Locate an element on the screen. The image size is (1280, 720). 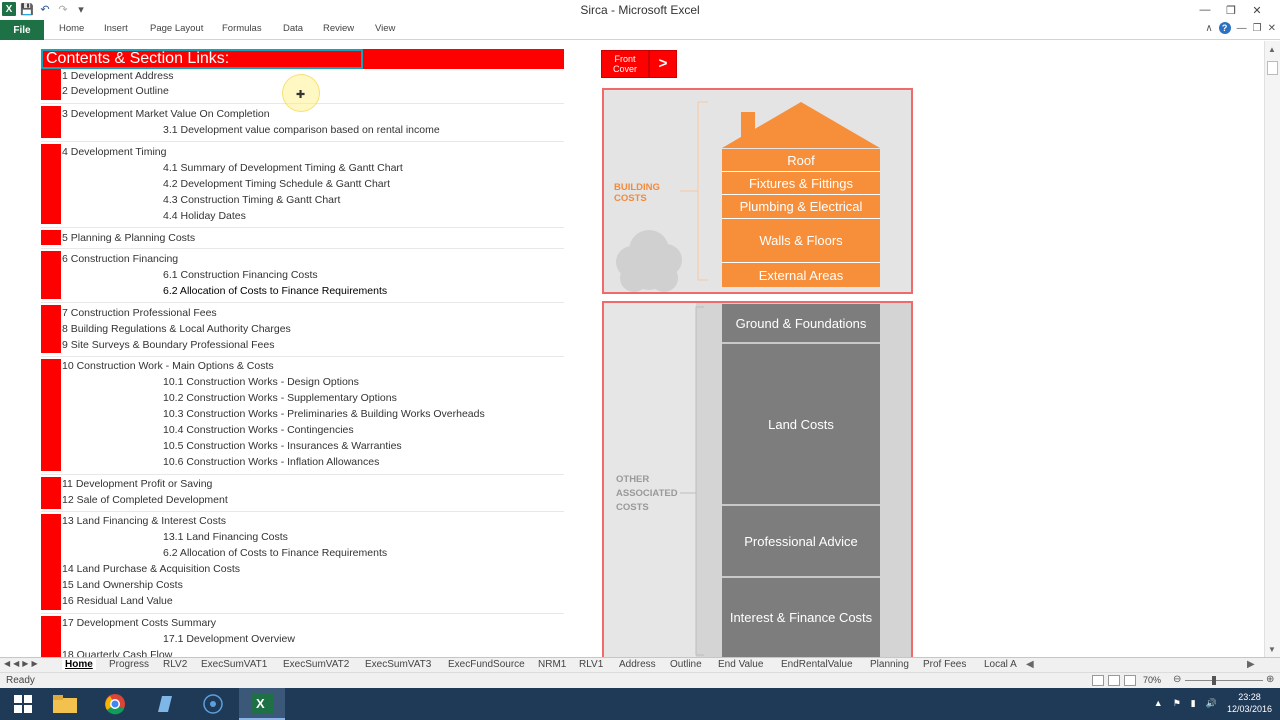
link-development-outline: 2 Development Outline is located at coordinates (115, 91).